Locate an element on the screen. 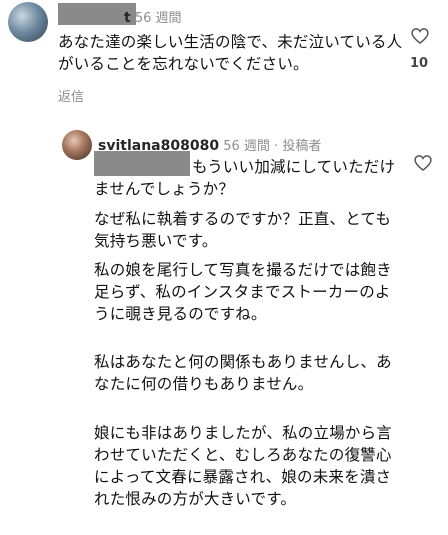 The width and height of the screenshot is (448, 535). like-count: 10 is located at coordinates (419, 63).